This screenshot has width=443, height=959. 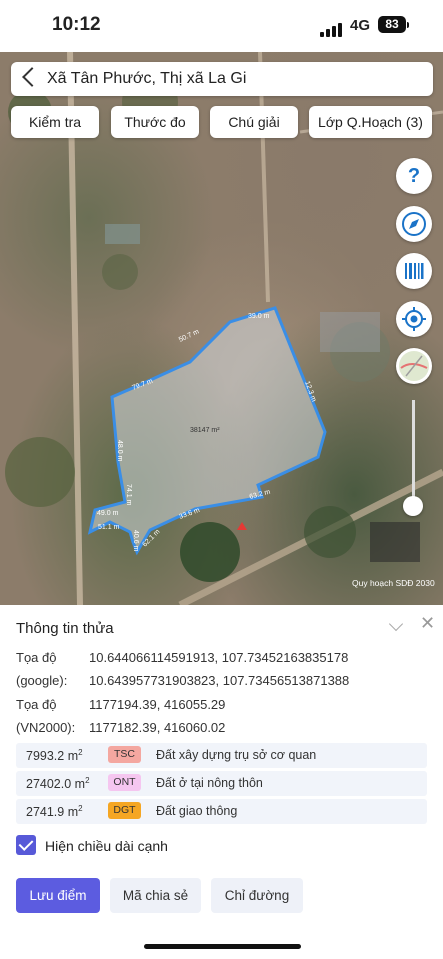 What do you see at coordinates (360, 25) in the screenshot?
I see `network-label: 4G` at bounding box center [360, 25].